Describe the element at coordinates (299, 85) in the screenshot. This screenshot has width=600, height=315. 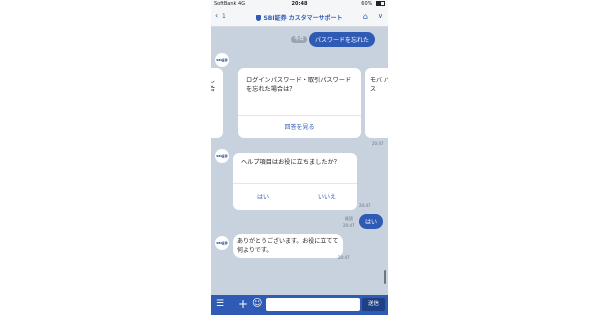
I see `card-main-text: ログインパスワード・取引パスワードを忘れた場合は？` at that location.